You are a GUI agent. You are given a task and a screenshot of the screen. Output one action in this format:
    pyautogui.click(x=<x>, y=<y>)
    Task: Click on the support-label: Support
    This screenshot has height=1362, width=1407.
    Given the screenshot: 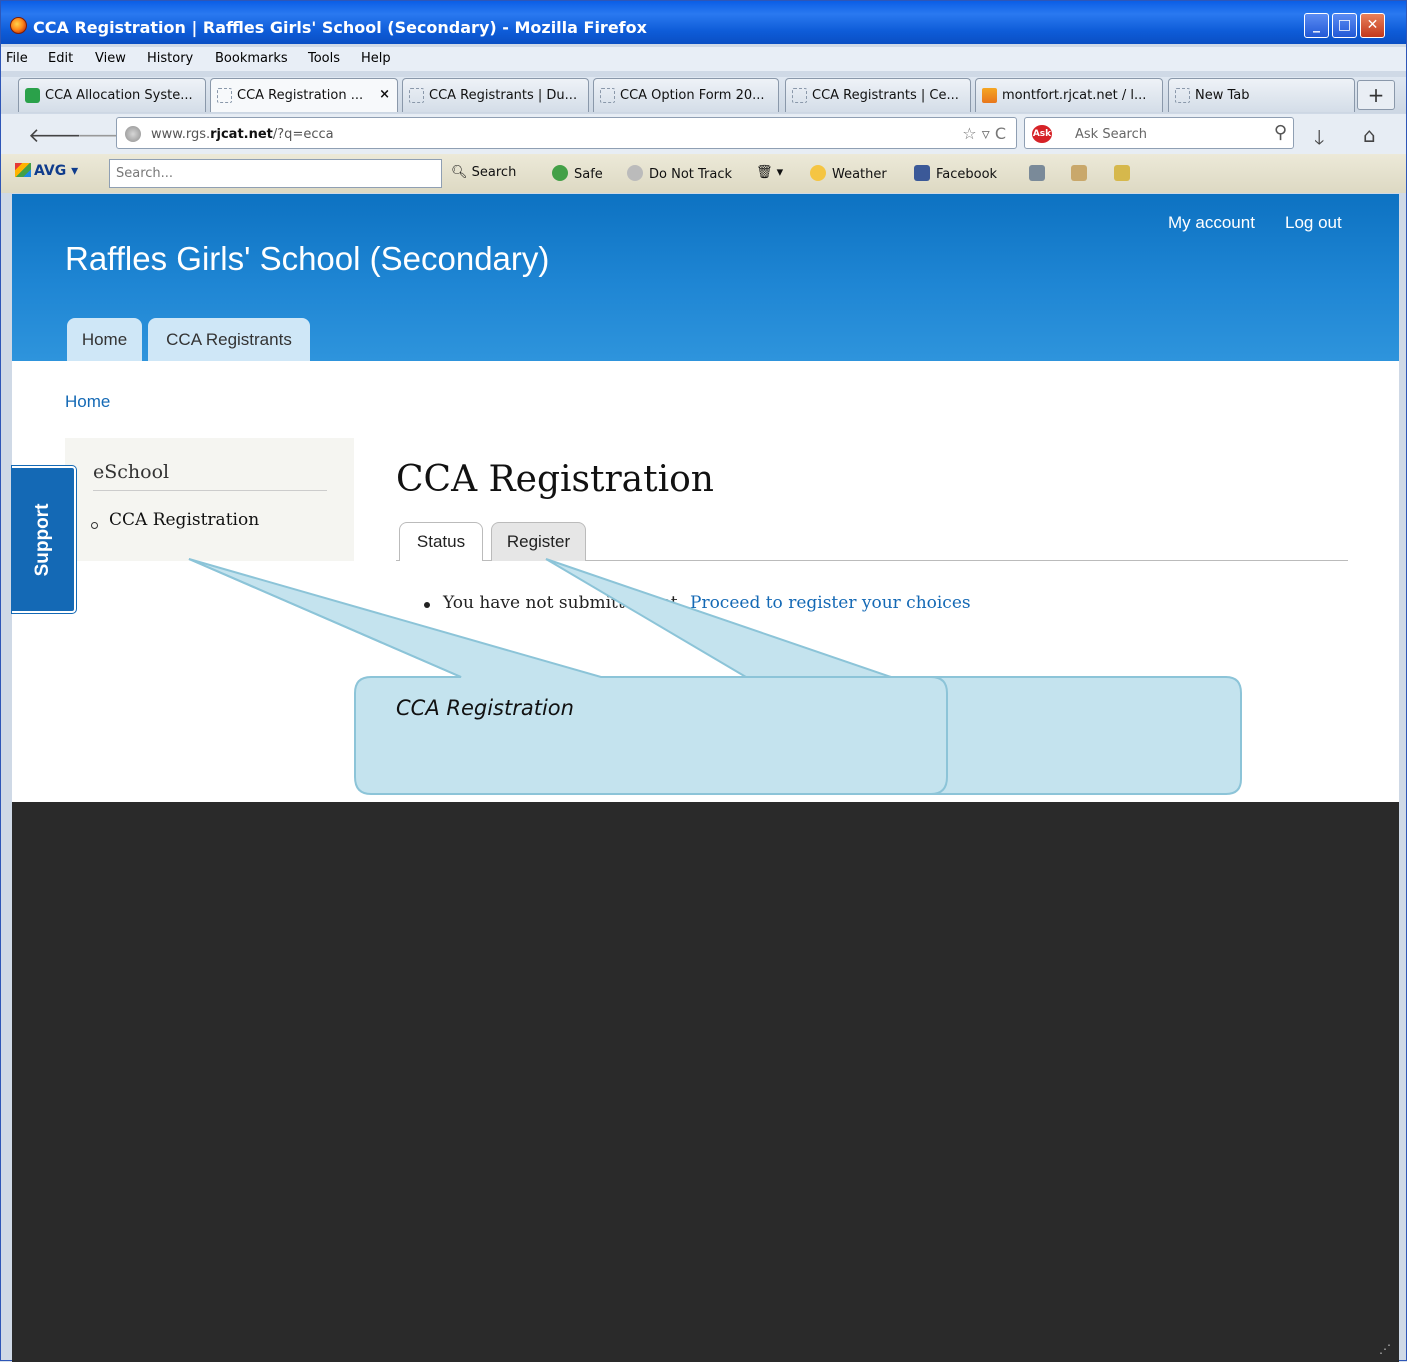 What is the action you would take?
    pyautogui.click(x=42, y=539)
    